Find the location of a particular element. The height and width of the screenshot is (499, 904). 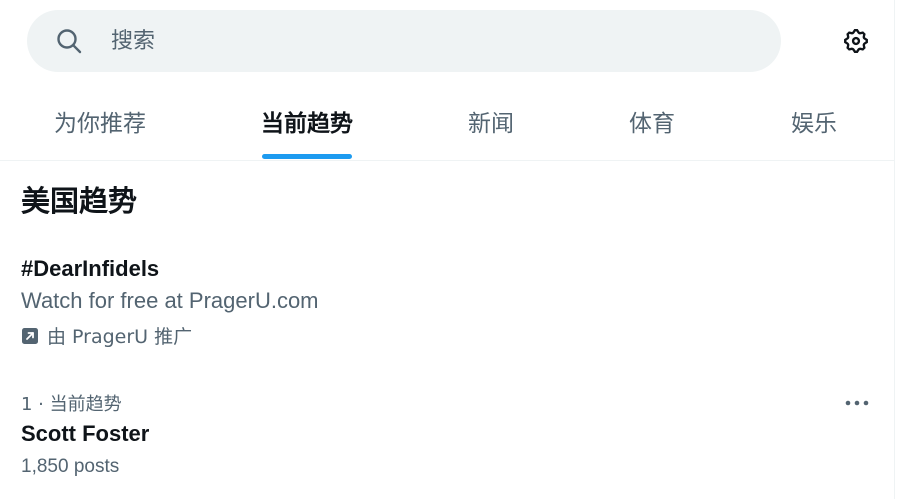

tab-entertainment: 娱乐 is located at coordinates (814, 121).